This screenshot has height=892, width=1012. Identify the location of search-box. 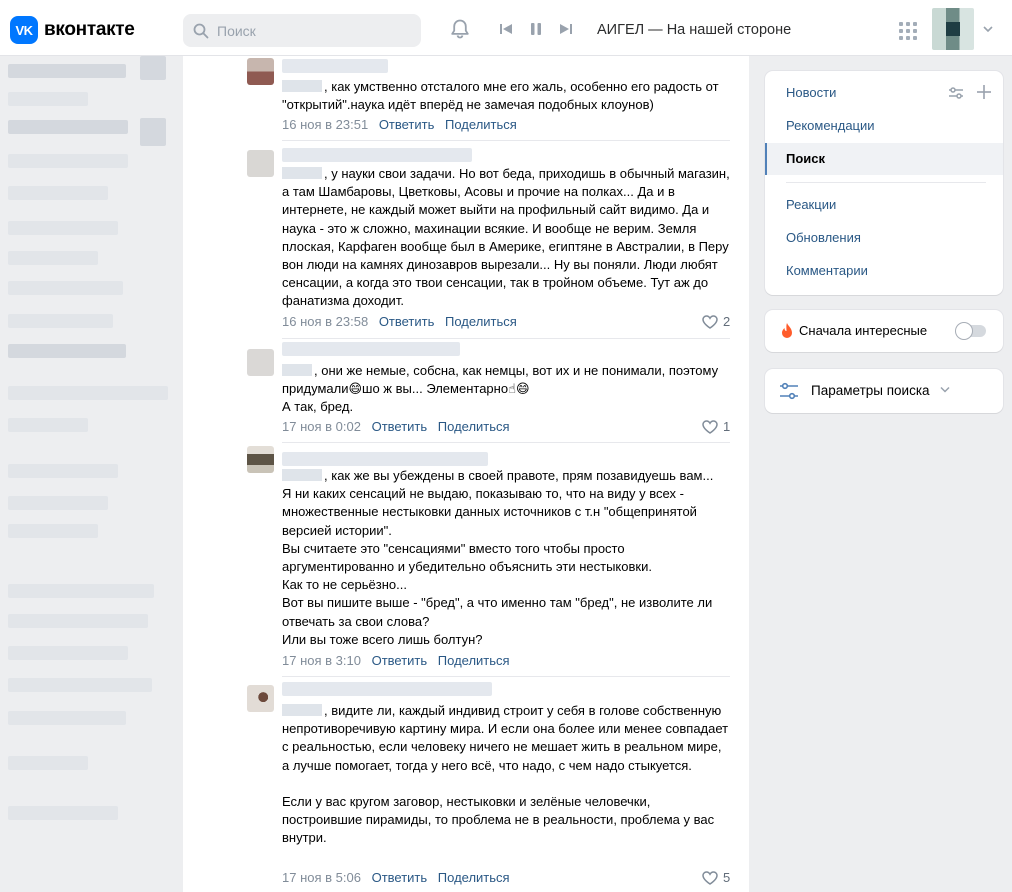
(302, 30).